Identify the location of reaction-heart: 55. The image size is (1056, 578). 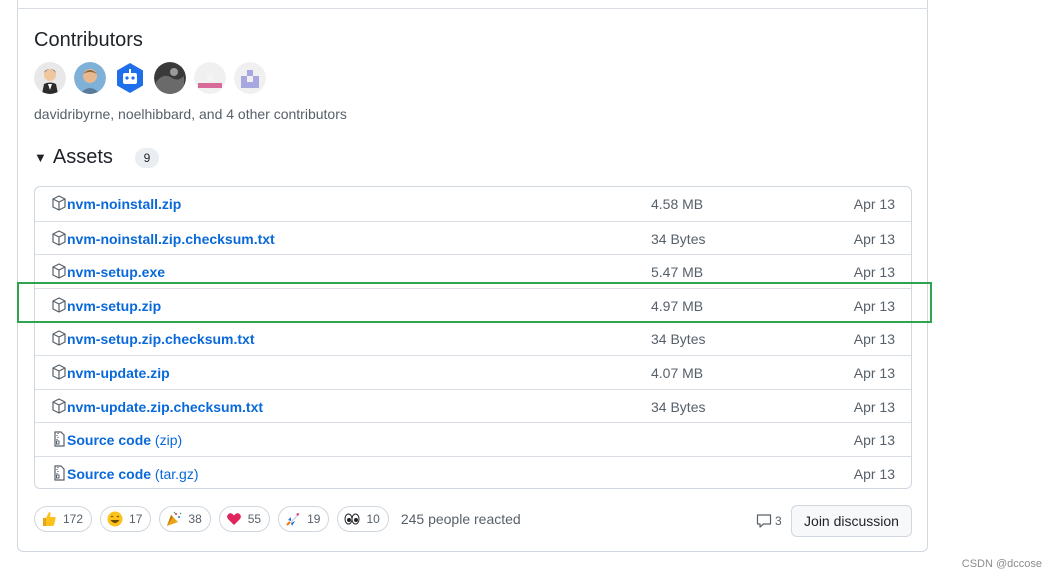
(244, 519).